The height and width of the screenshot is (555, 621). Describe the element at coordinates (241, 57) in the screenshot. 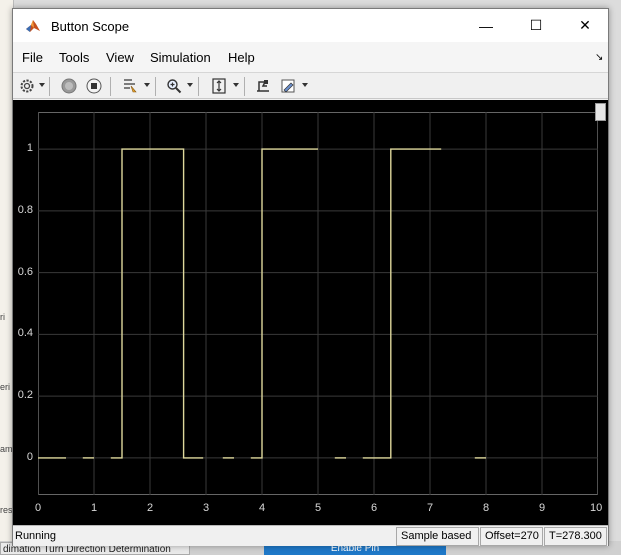

I see `menu-help: Help` at that location.